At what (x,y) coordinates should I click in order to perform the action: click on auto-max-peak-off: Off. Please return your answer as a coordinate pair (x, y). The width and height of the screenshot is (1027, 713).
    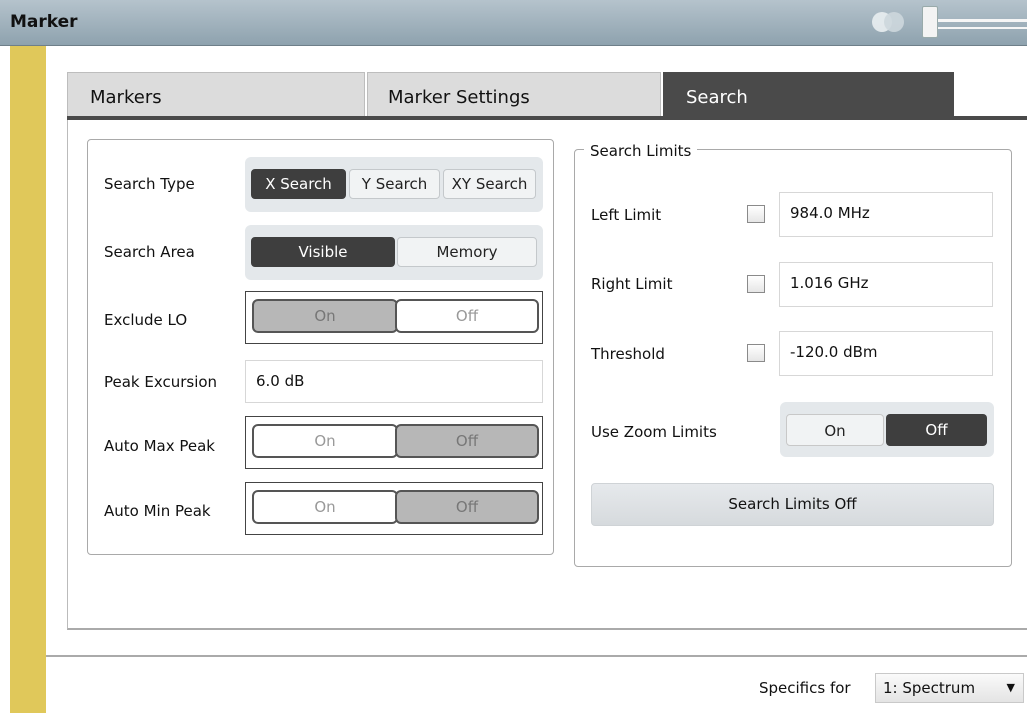
    Looking at the image, I should click on (467, 441).